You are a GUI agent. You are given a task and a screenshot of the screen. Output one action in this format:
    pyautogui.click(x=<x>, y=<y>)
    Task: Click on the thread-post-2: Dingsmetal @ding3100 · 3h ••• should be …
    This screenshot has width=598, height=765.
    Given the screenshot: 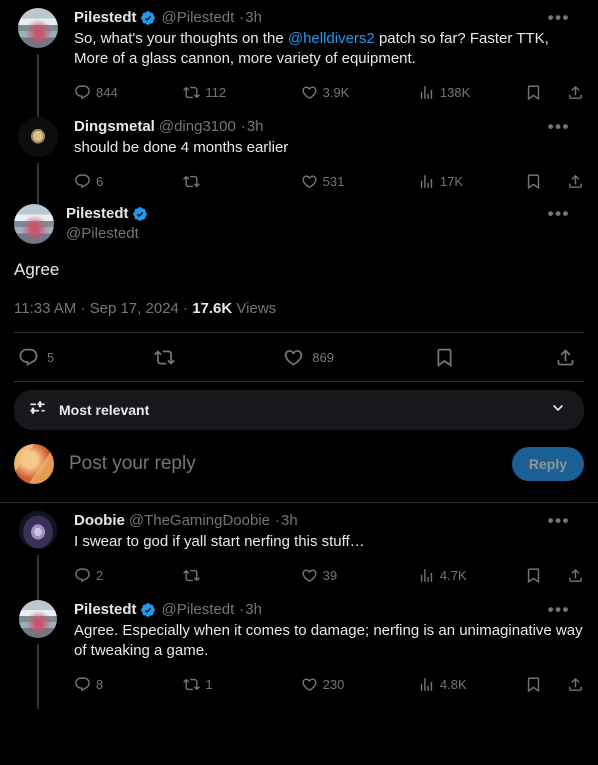 What is the action you would take?
    pyautogui.click(x=299, y=157)
    